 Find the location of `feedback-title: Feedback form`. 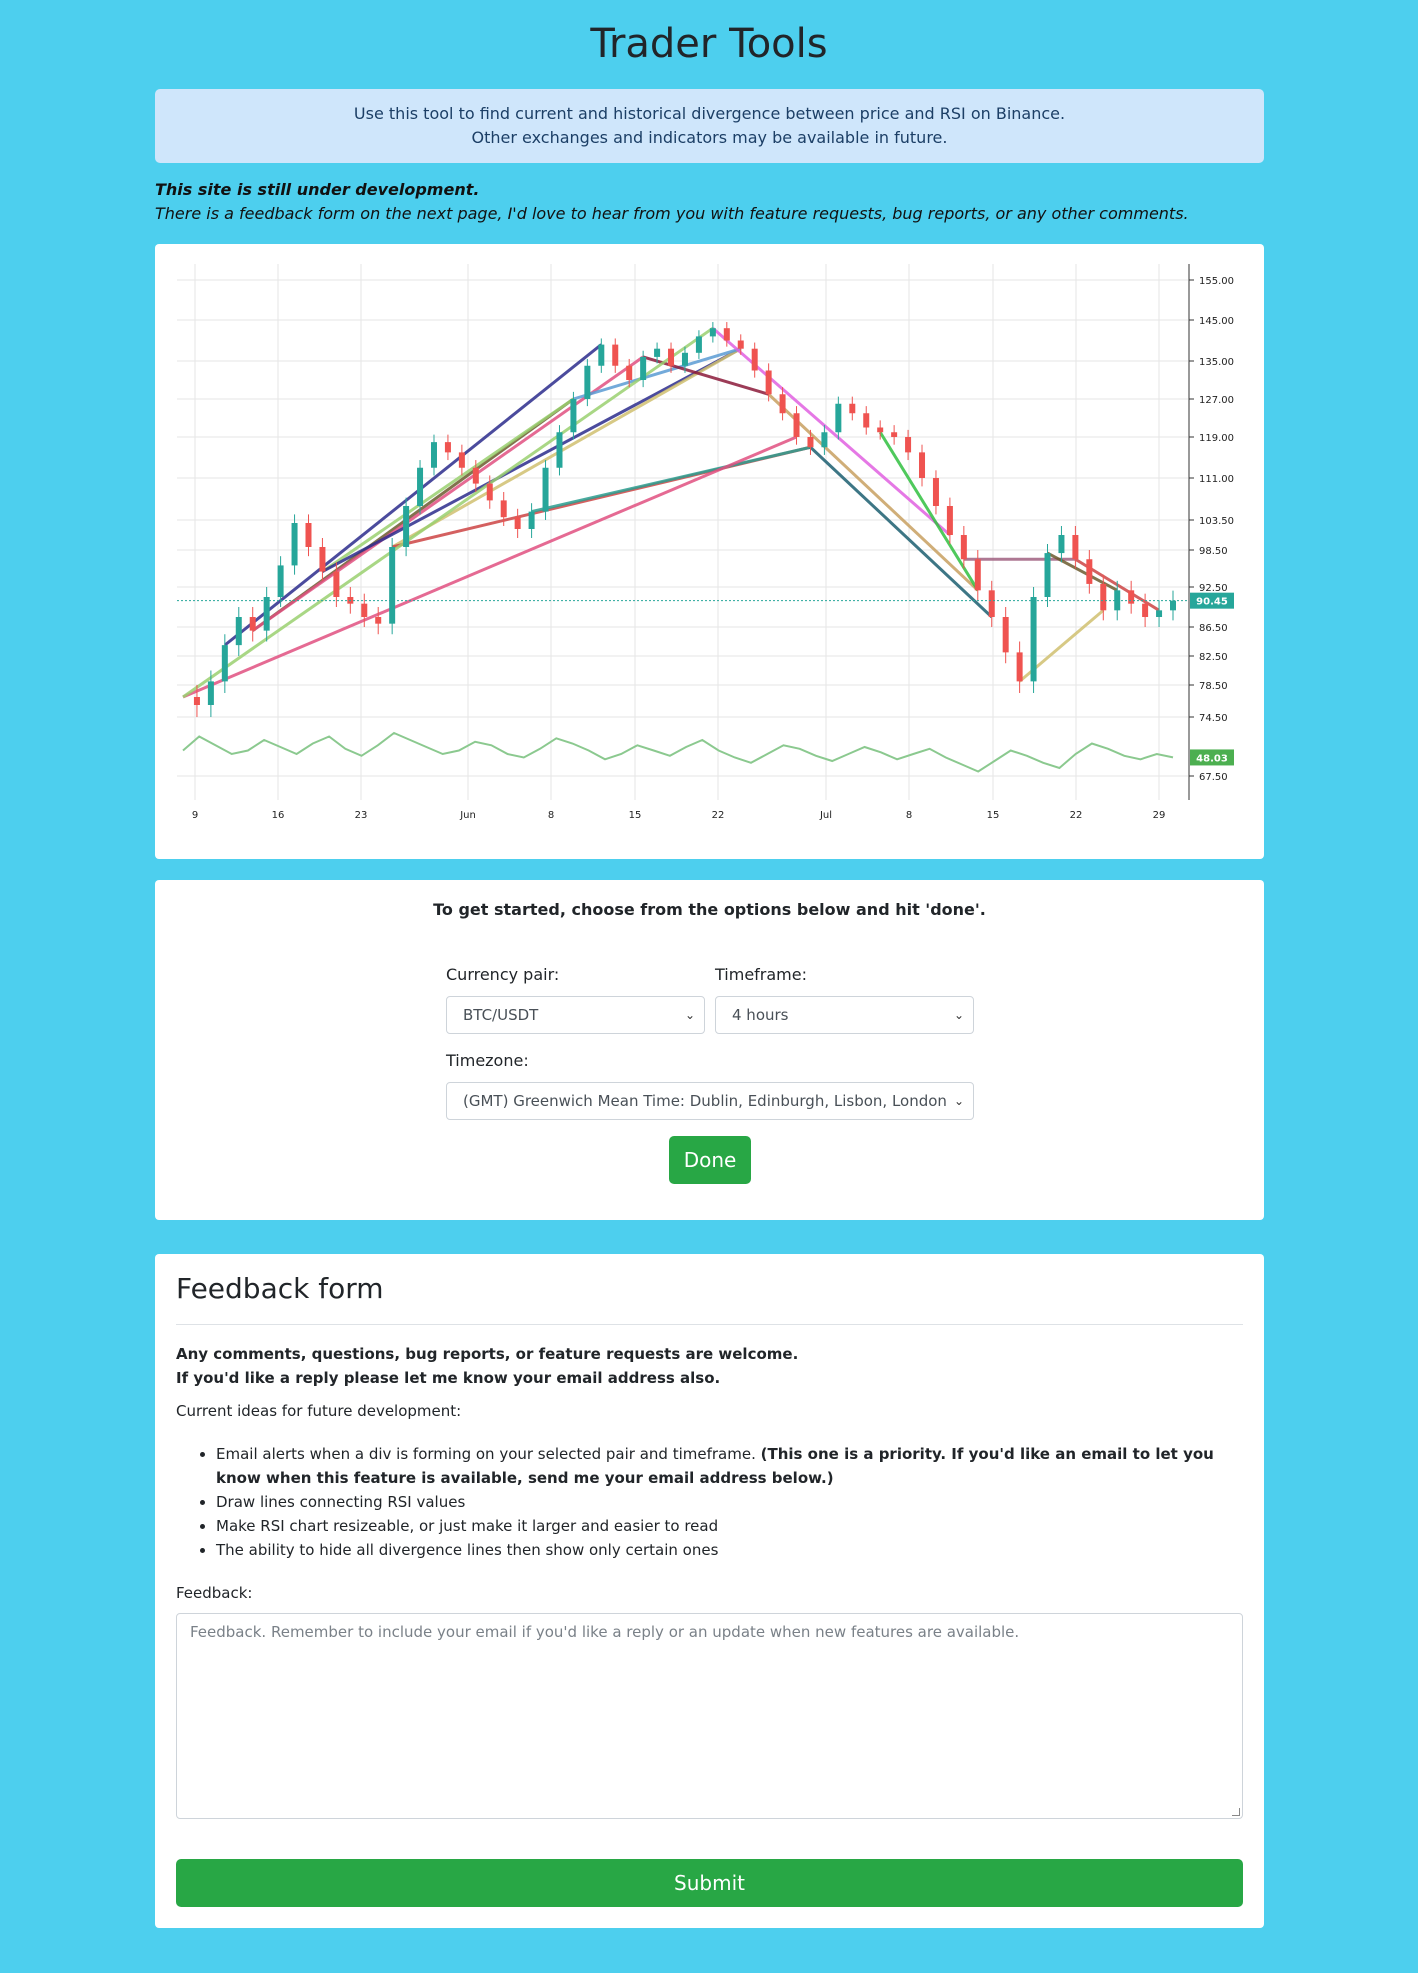

feedback-title: Feedback form is located at coordinates (280, 1288).